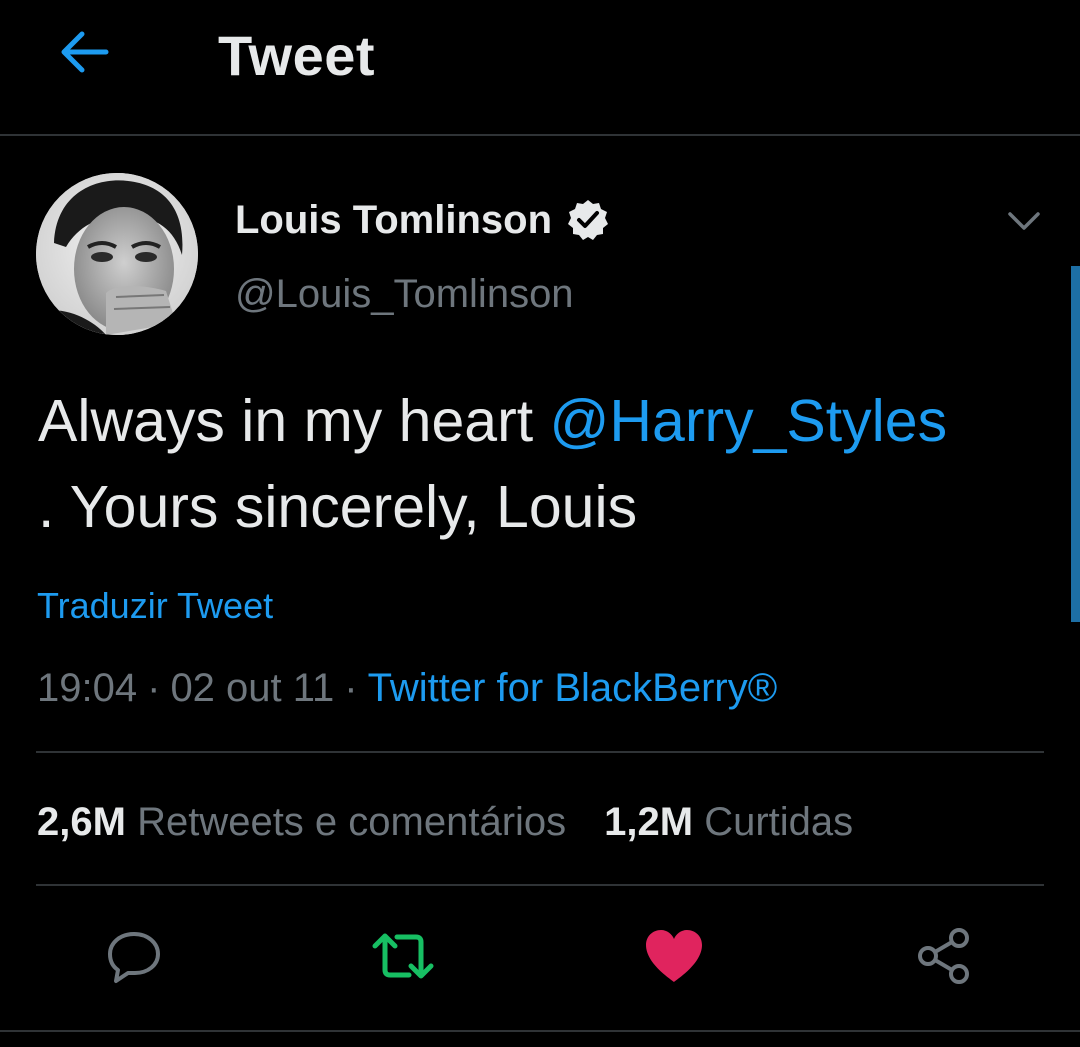 This screenshot has height=1047, width=1080. Describe the element at coordinates (117, 254) in the screenshot. I see `avatar` at that location.